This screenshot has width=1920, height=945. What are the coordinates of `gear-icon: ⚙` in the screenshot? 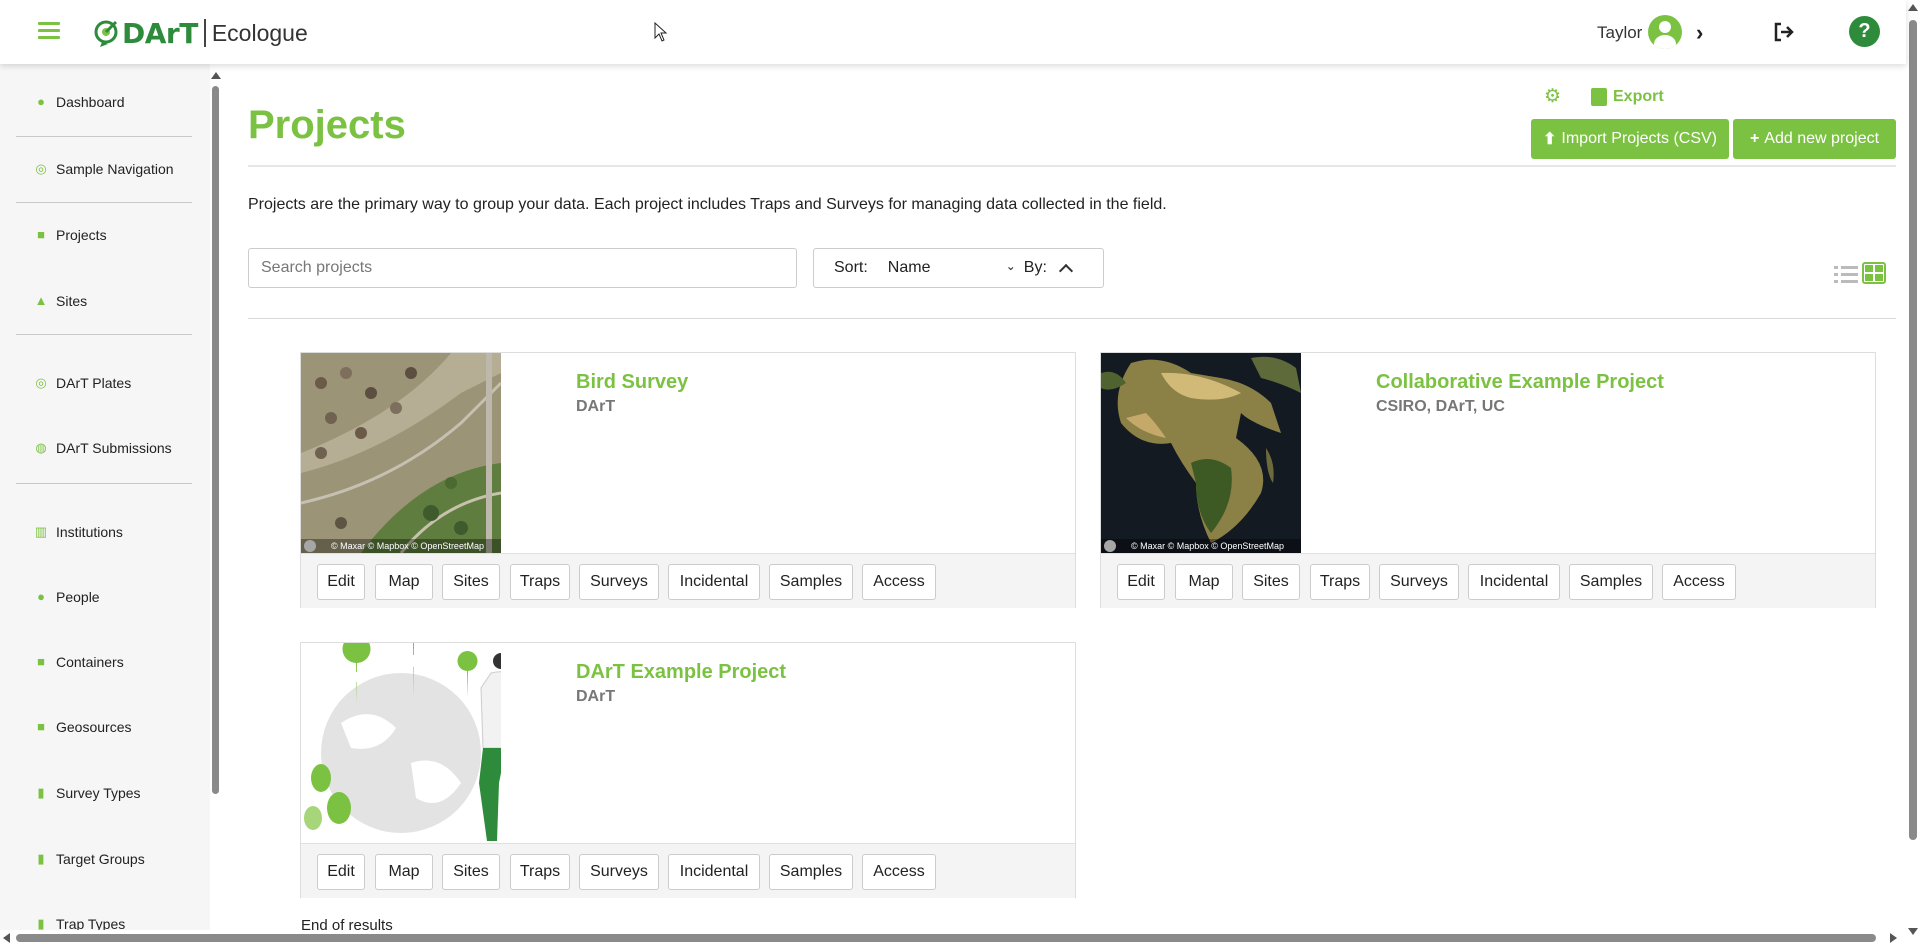 It's located at (1553, 96).